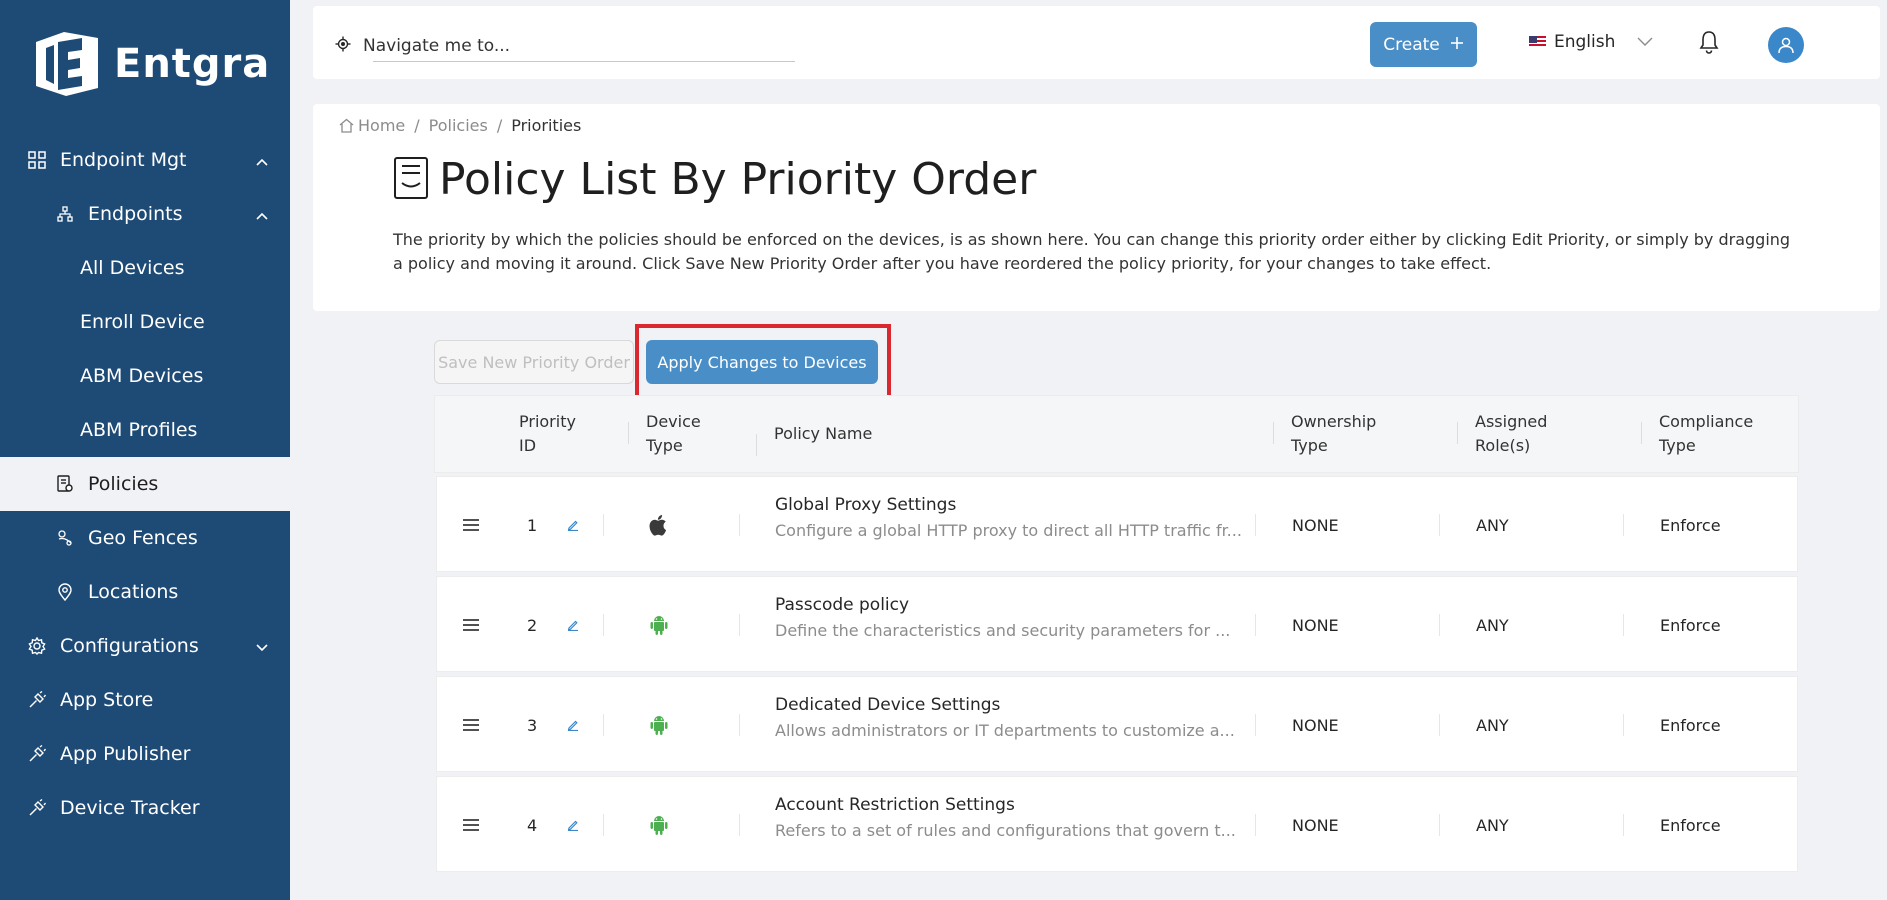  Describe the element at coordinates (133, 592) in the screenshot. I see `sidebar-item-label: Locations` at that location.